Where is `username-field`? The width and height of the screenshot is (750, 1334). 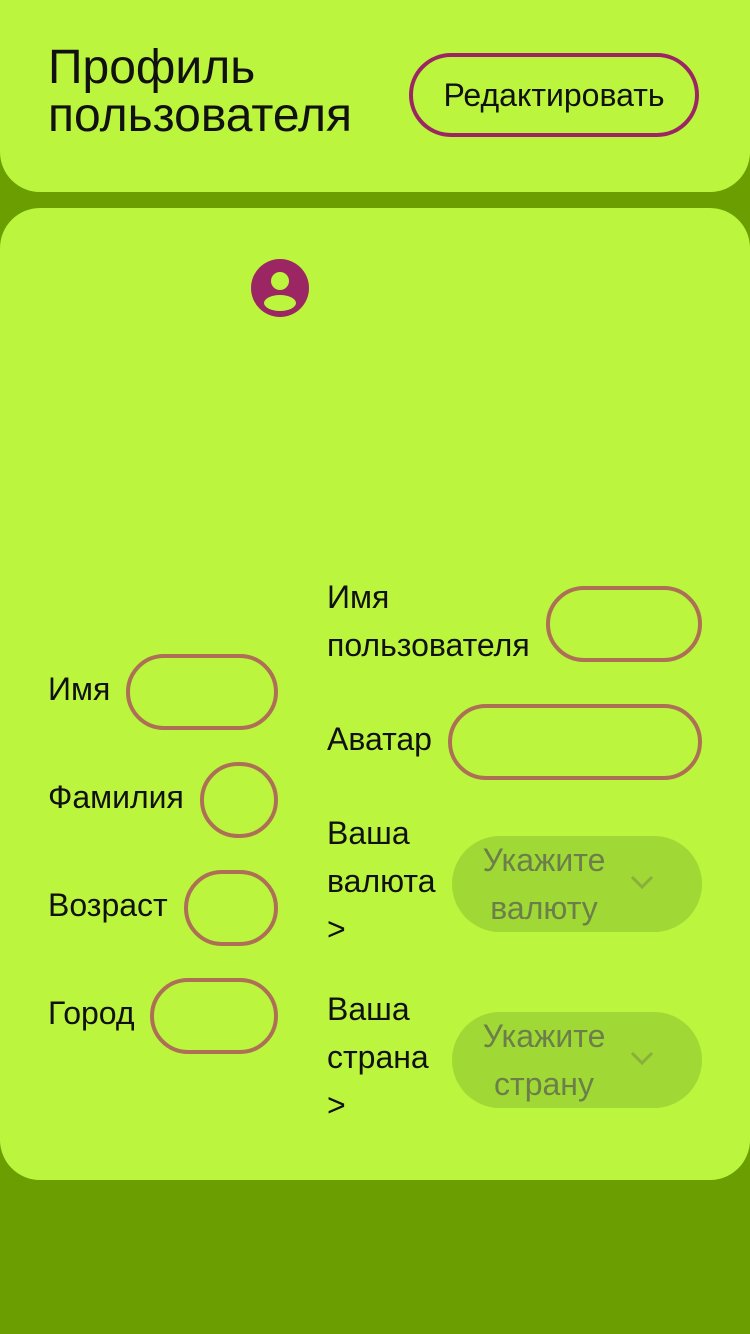
username-field is located at coordinates (624, 624).